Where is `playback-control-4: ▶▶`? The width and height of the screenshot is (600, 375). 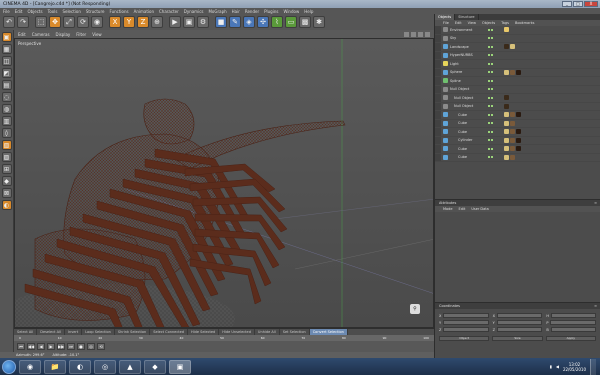
playback-control-4: ▶▶ is located at coordinates (61, 346).